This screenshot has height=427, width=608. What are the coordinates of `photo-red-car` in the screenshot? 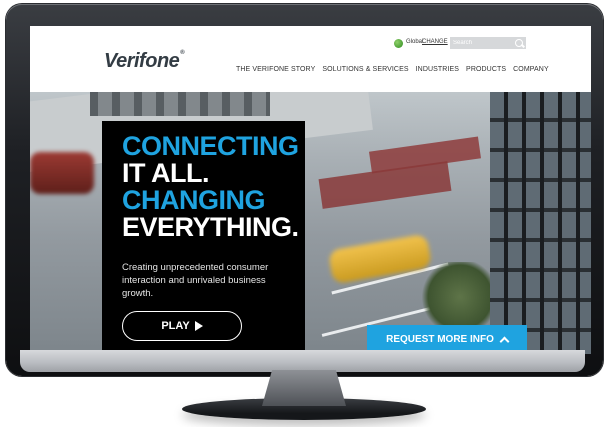 It's located at (62, 173).